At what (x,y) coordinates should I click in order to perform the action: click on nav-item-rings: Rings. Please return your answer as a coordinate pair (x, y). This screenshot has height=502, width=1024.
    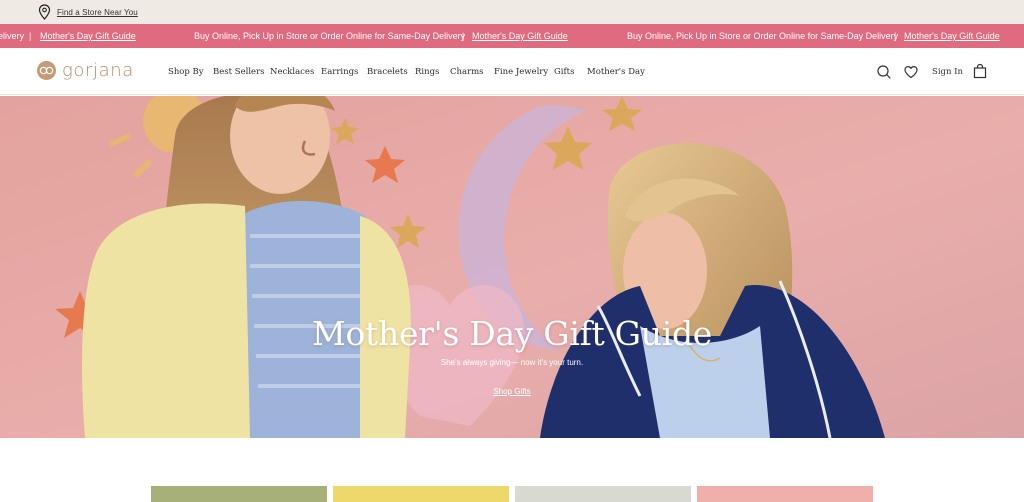
    Looking at the image, I should click on (427, 72).